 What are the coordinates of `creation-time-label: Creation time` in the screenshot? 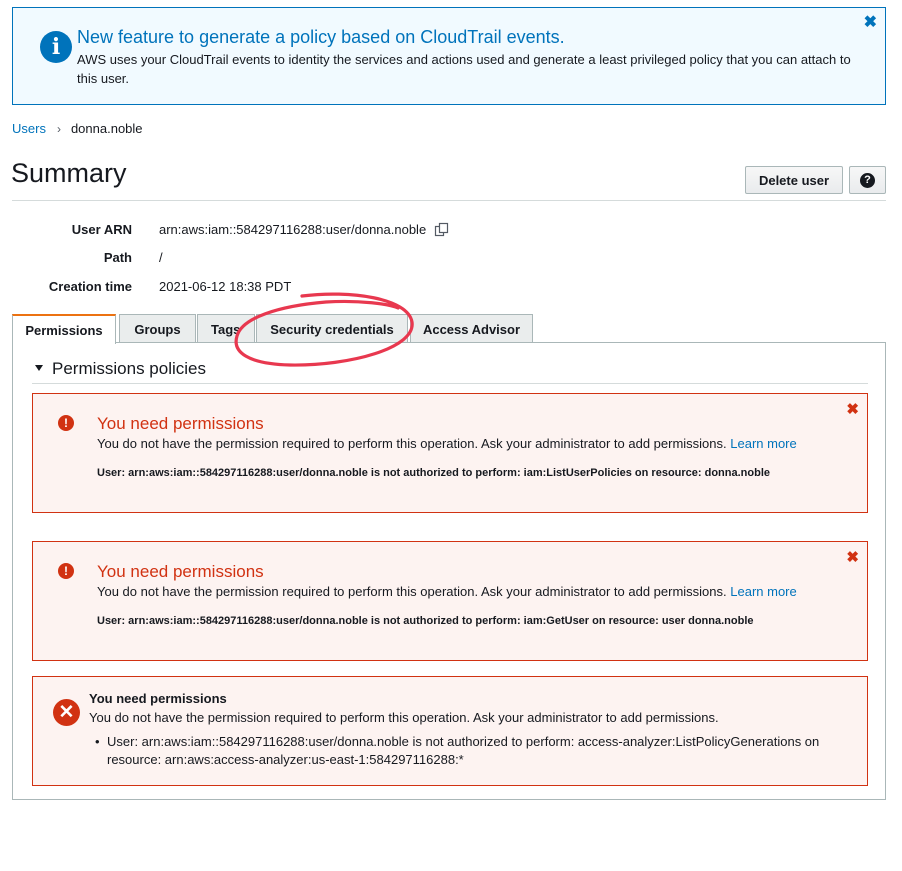 It's located at (90, 286).